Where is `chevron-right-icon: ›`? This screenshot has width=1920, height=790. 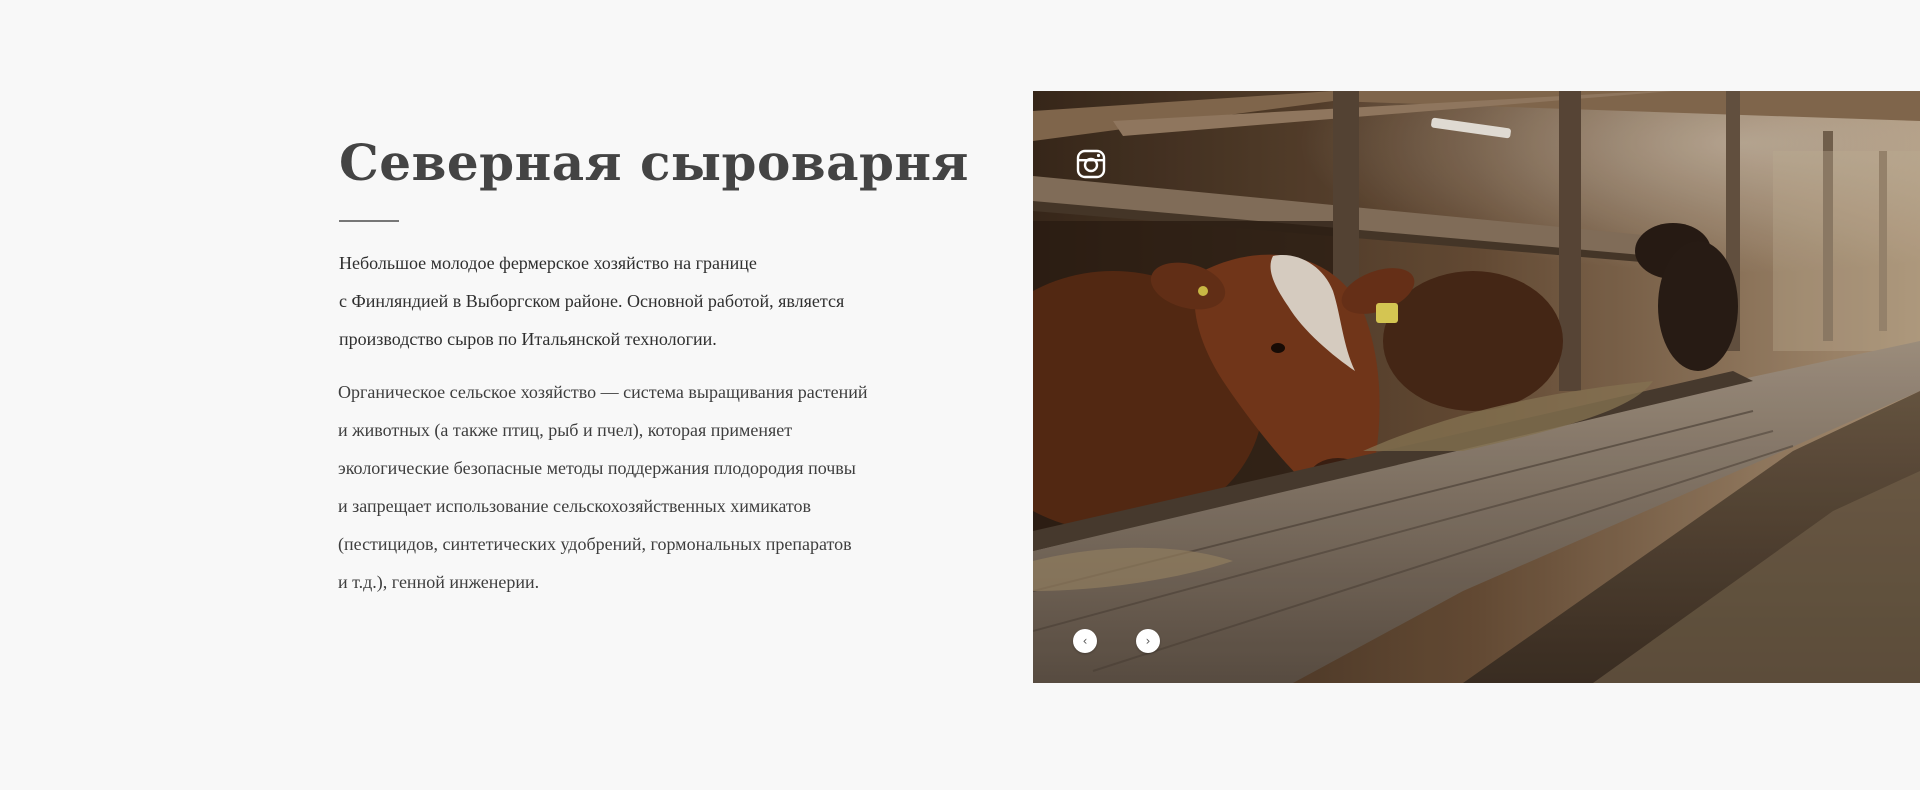
chevron-right-icon: › is located at coordinates (1148, 641).